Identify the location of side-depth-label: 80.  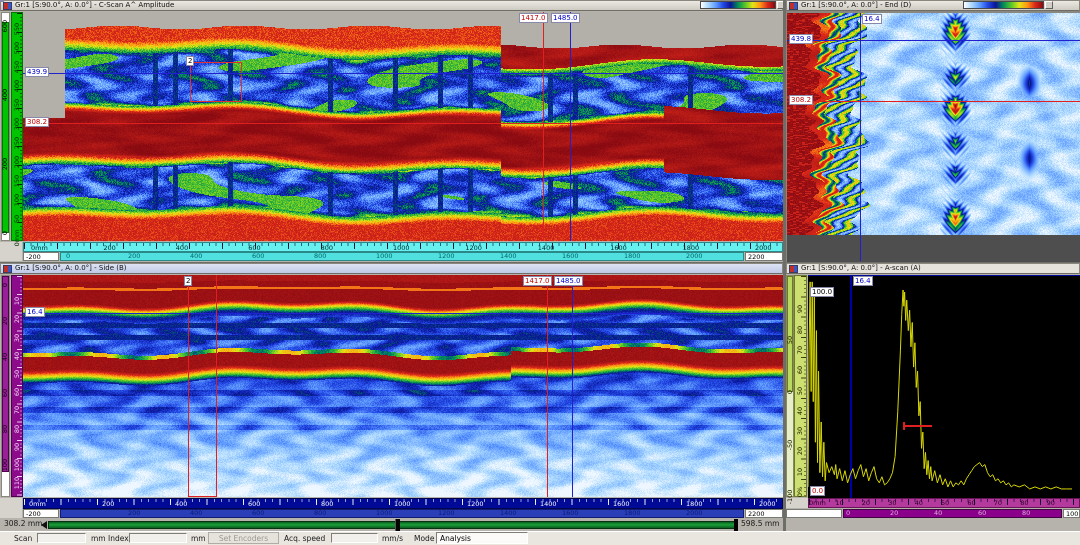
(16, 428).